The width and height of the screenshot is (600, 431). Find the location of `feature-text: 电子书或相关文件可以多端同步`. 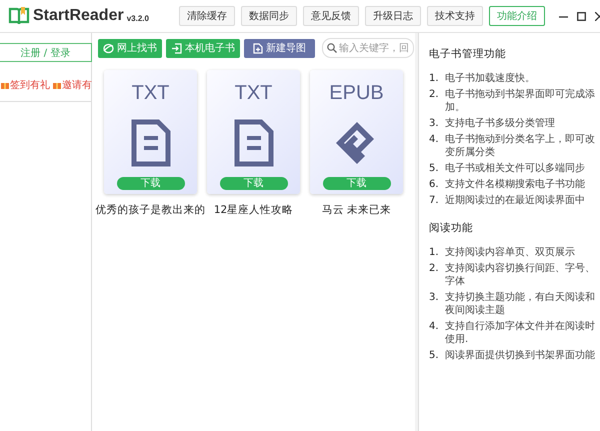

feature-text: 电子书或相关文件可以多端同步 is located at coordinates (515, 168).